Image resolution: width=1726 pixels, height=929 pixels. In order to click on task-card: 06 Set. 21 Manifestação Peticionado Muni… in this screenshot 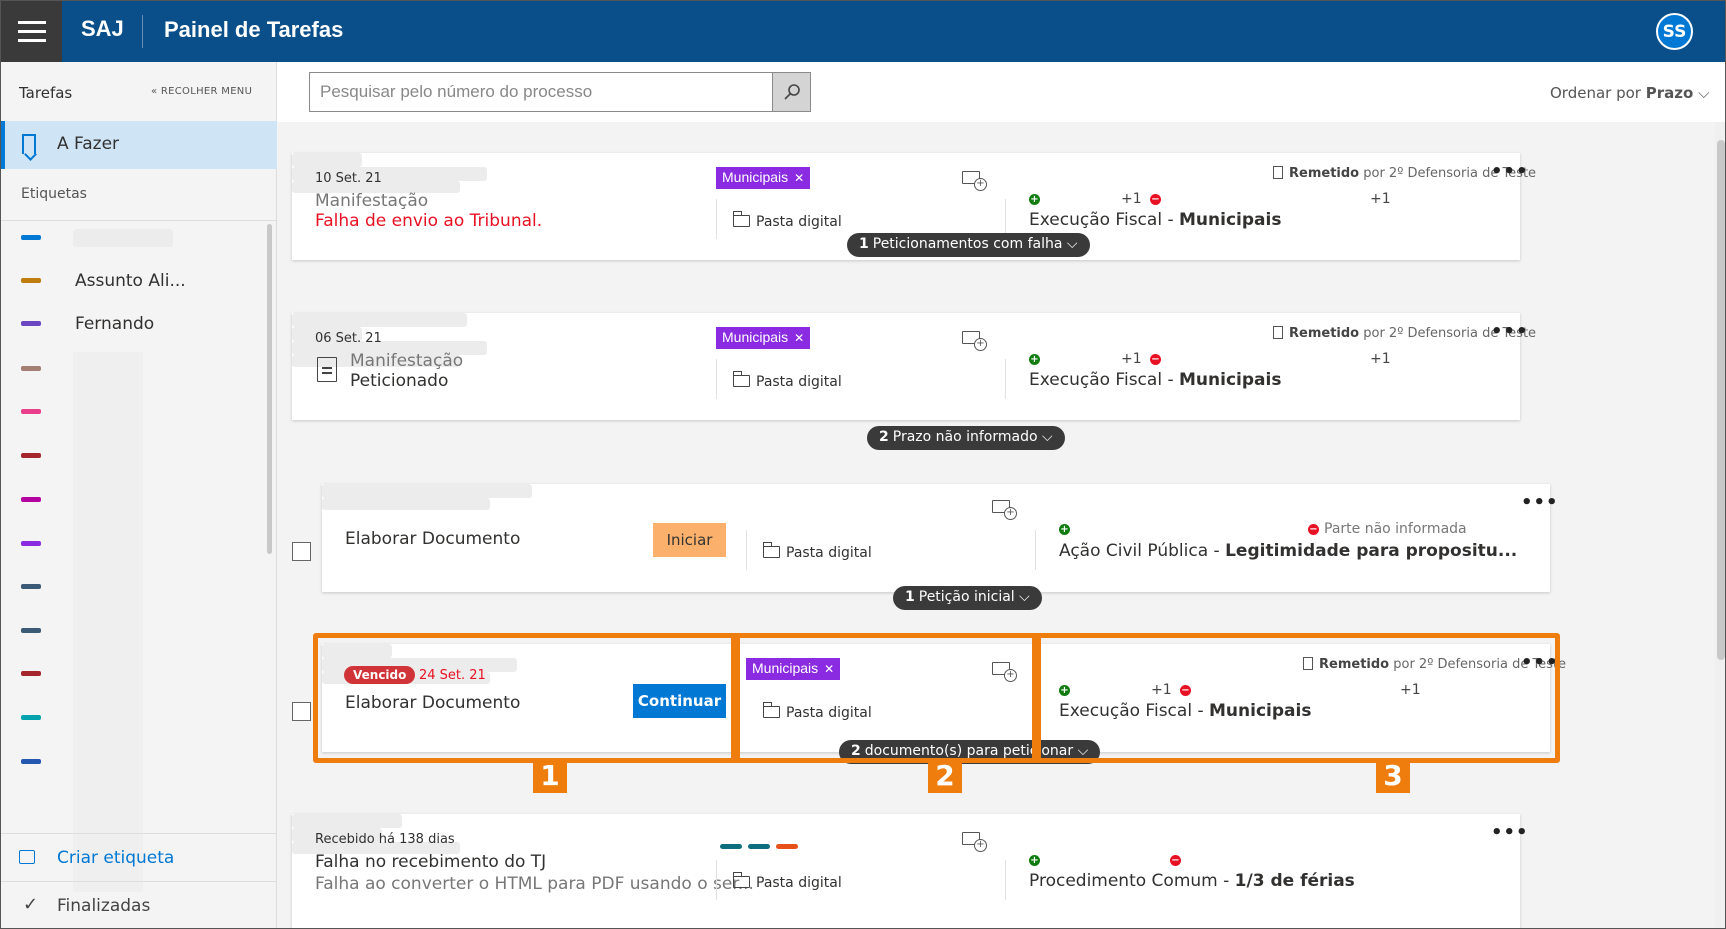, I will do `click(914, 366)`.